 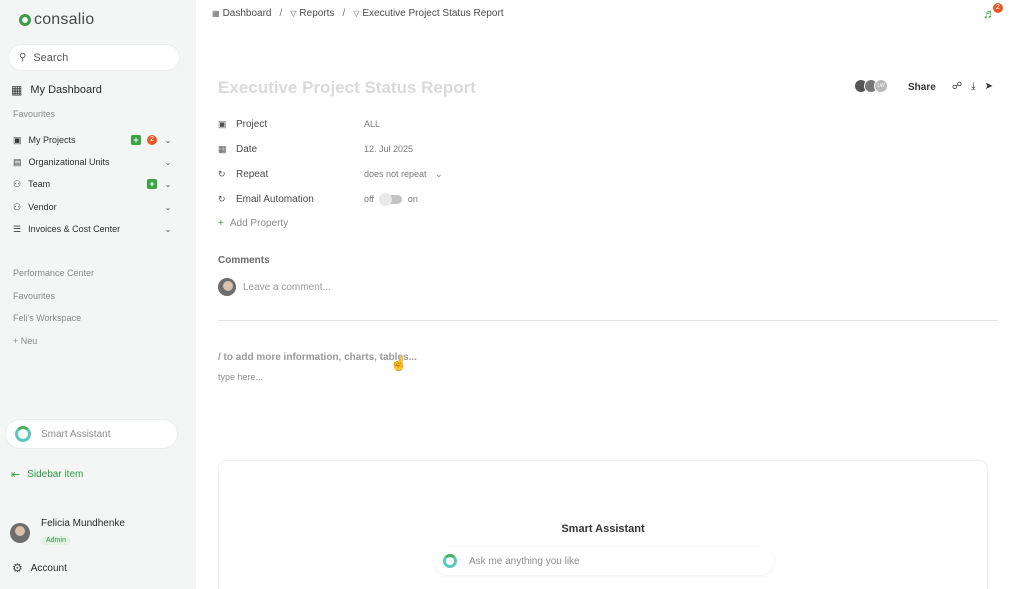 What do you see at coordinates (74, 229) in the screenshot?
I see `sidebar-item-label: Invoices & Cost Center` at bounding box center [74, 229].